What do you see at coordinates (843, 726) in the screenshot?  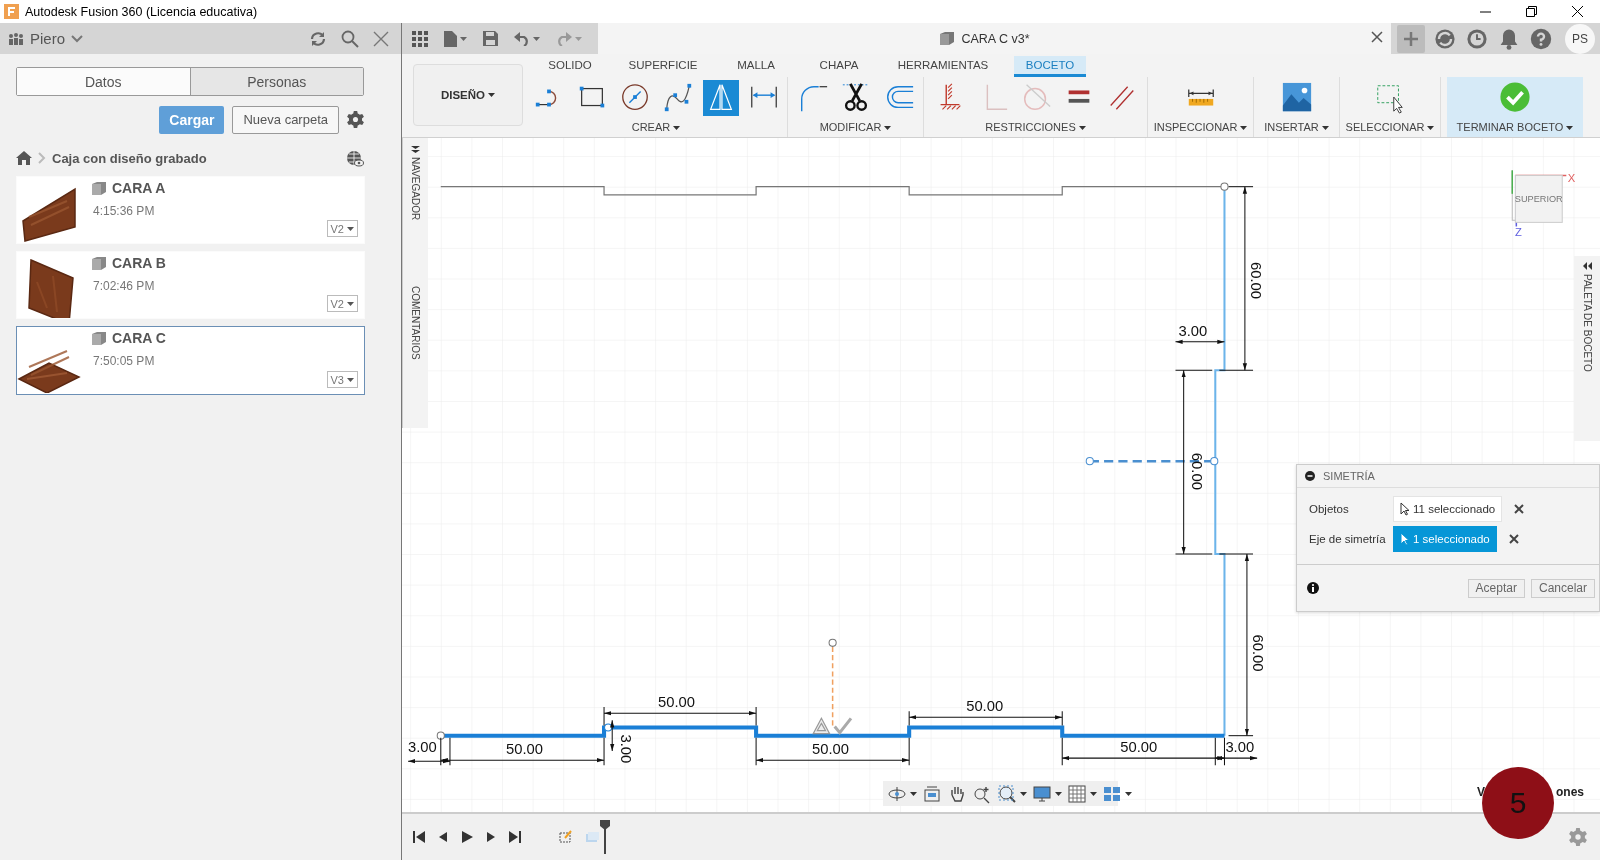 I see `check-icon` at bounding box center [843, 726].